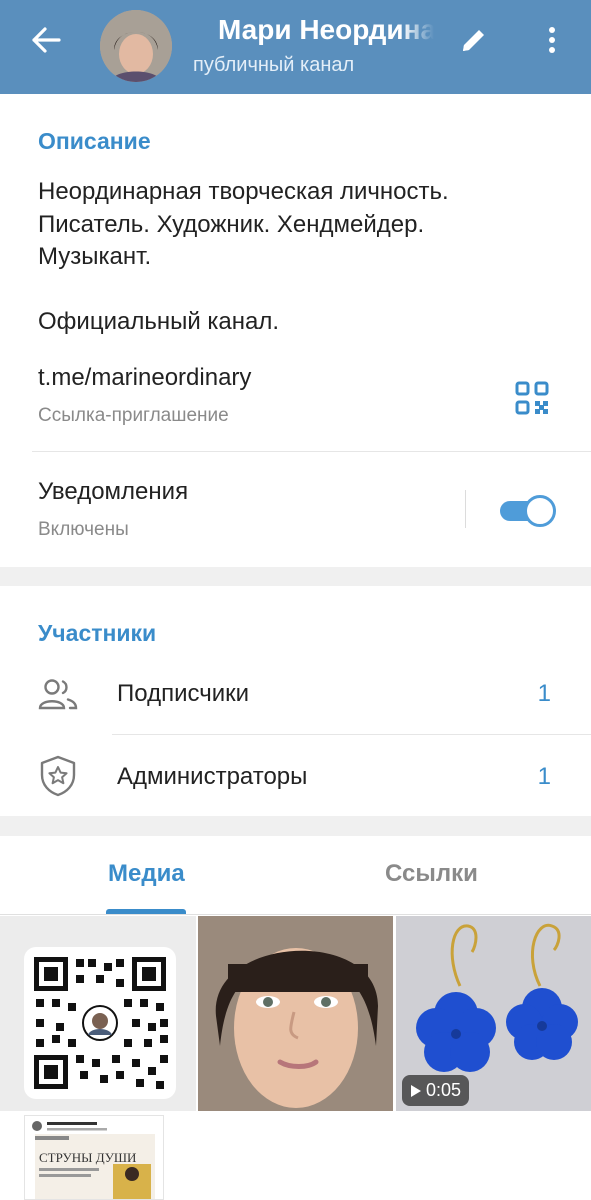 This screenshot has height=1200, width=591. Describe the element at coordinates (183, 693) in the screenshot. I see `subscribers-label: Подписчики` at that location.